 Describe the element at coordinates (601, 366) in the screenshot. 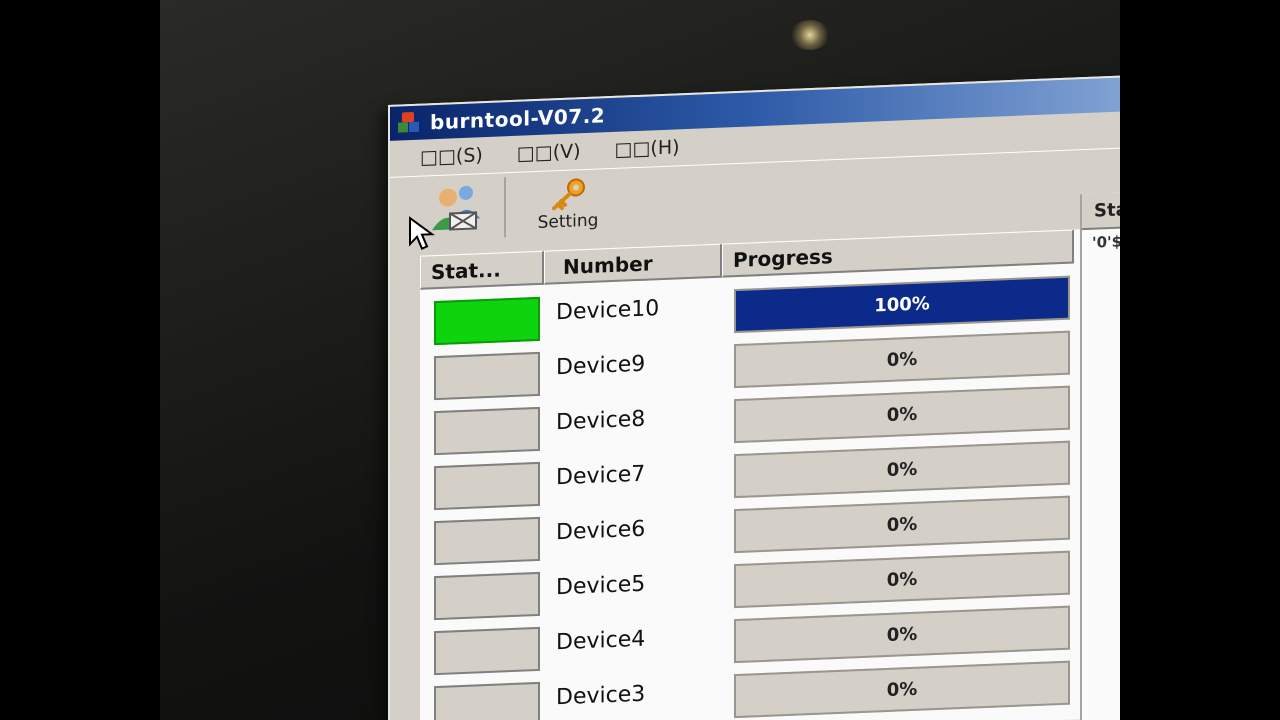

I see `device-name: Device9` at that location.